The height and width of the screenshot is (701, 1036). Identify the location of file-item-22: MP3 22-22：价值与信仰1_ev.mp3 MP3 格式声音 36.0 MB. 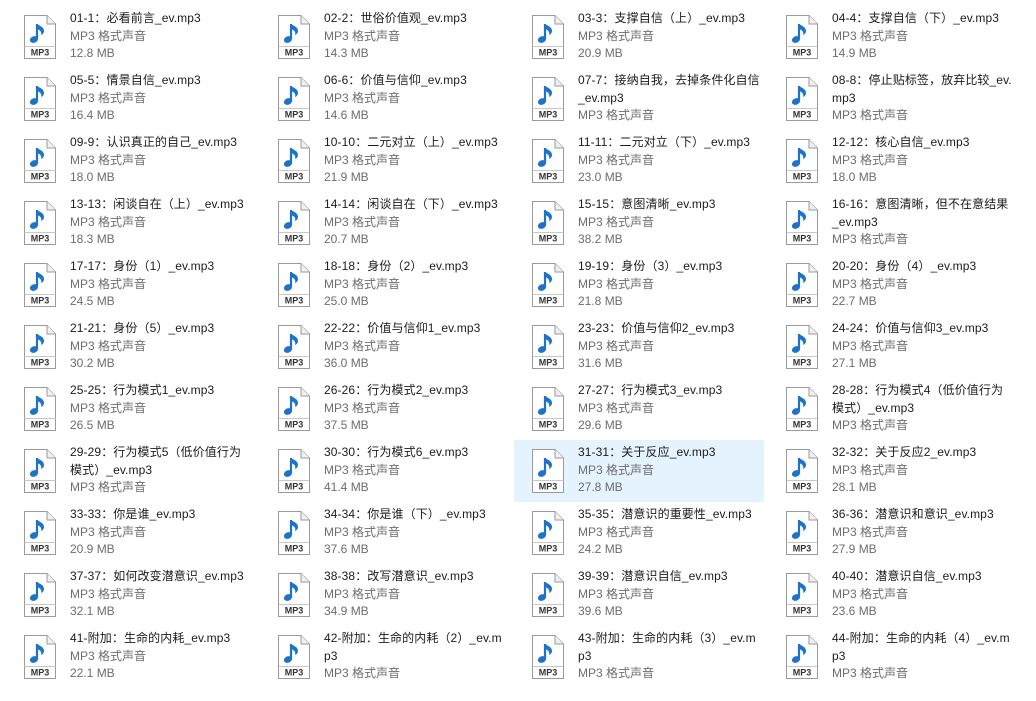
(385, 347).